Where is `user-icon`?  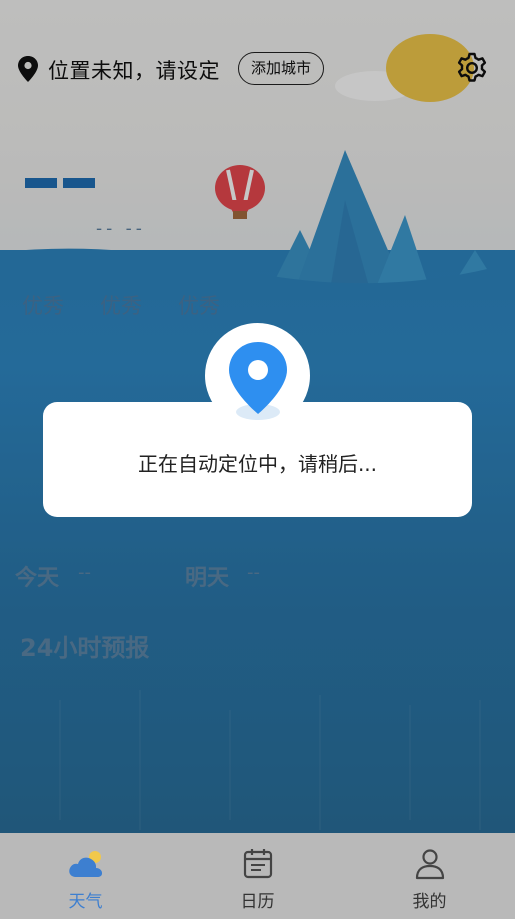 user-icon is located at coordinates (430, 864).